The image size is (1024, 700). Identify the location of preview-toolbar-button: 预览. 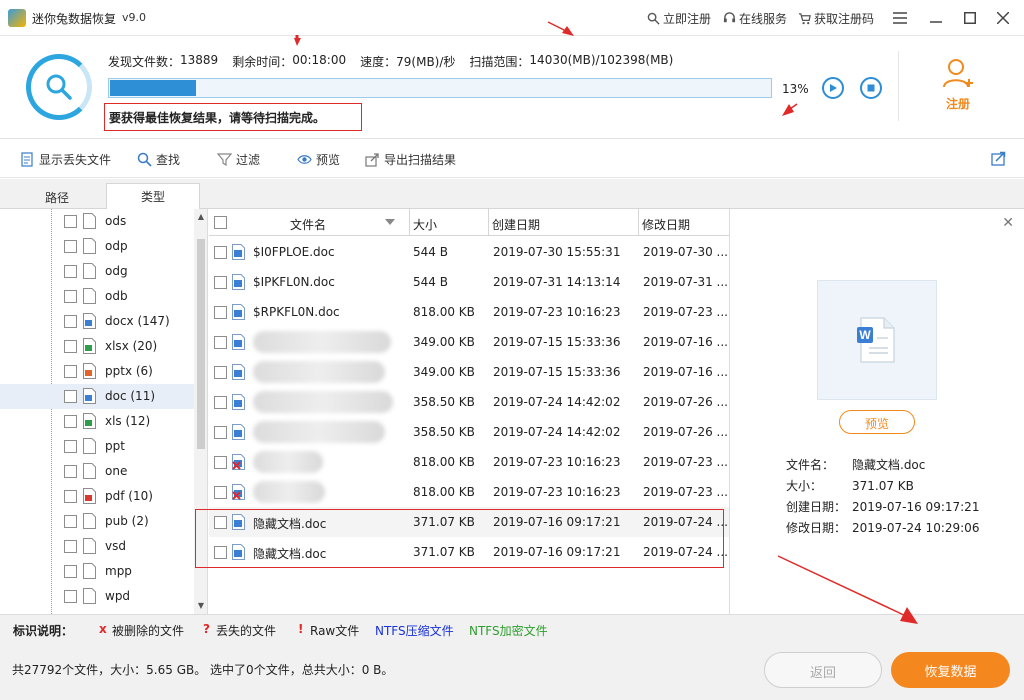
(318, 159).